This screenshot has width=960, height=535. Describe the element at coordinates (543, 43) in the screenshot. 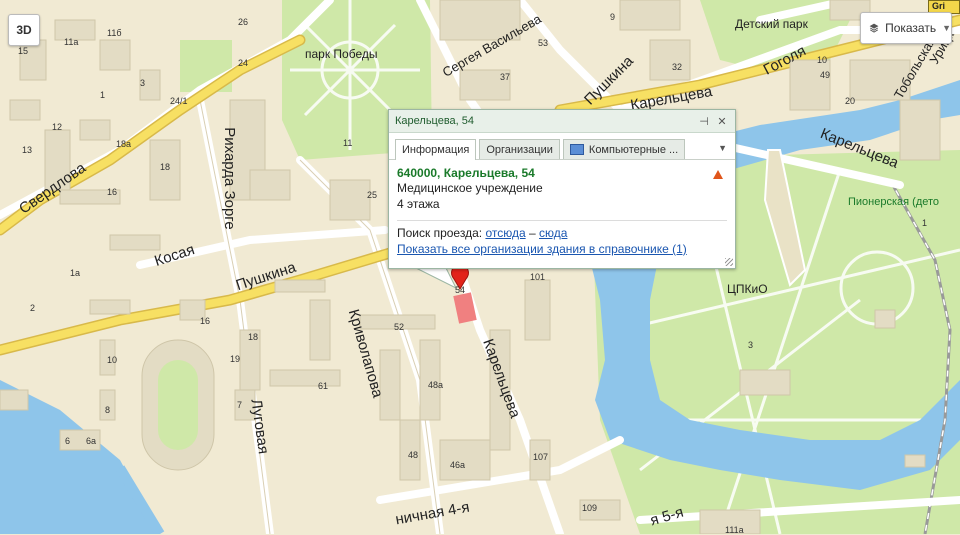

I see `house-number: 53` at that location.